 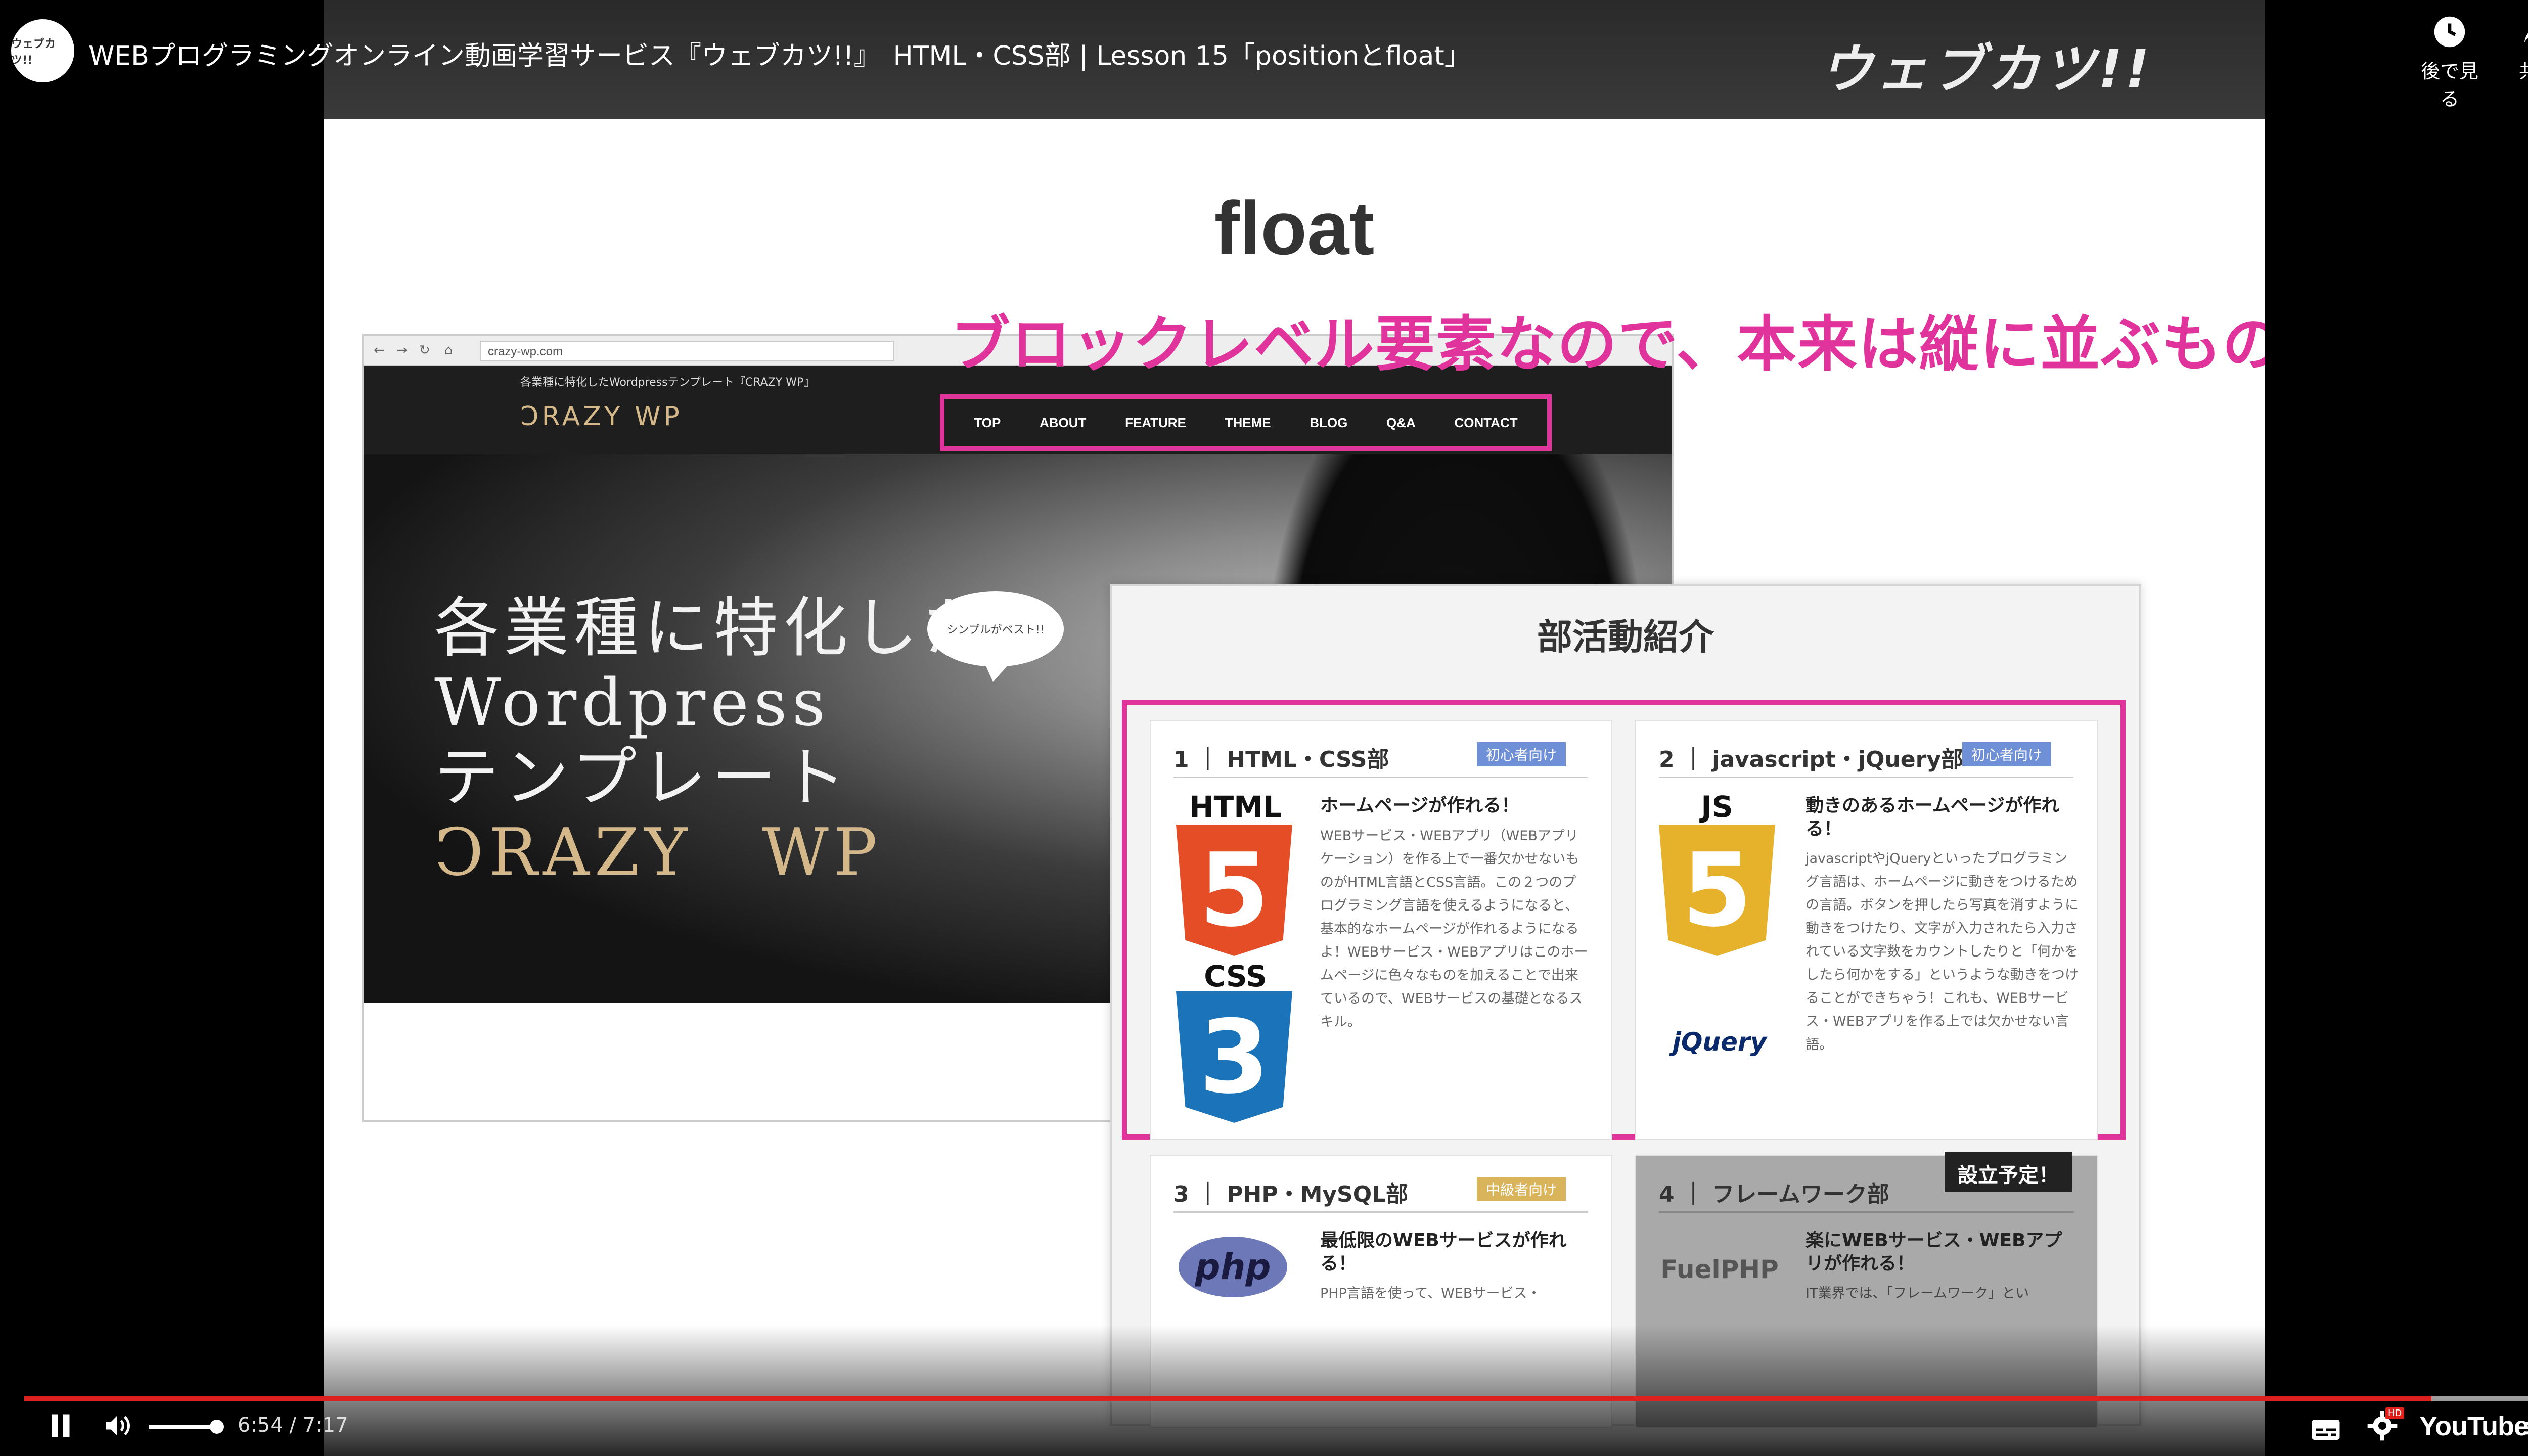 I want to click on card-heading: ホームページが作れる！, so click(x=1420, y=805).